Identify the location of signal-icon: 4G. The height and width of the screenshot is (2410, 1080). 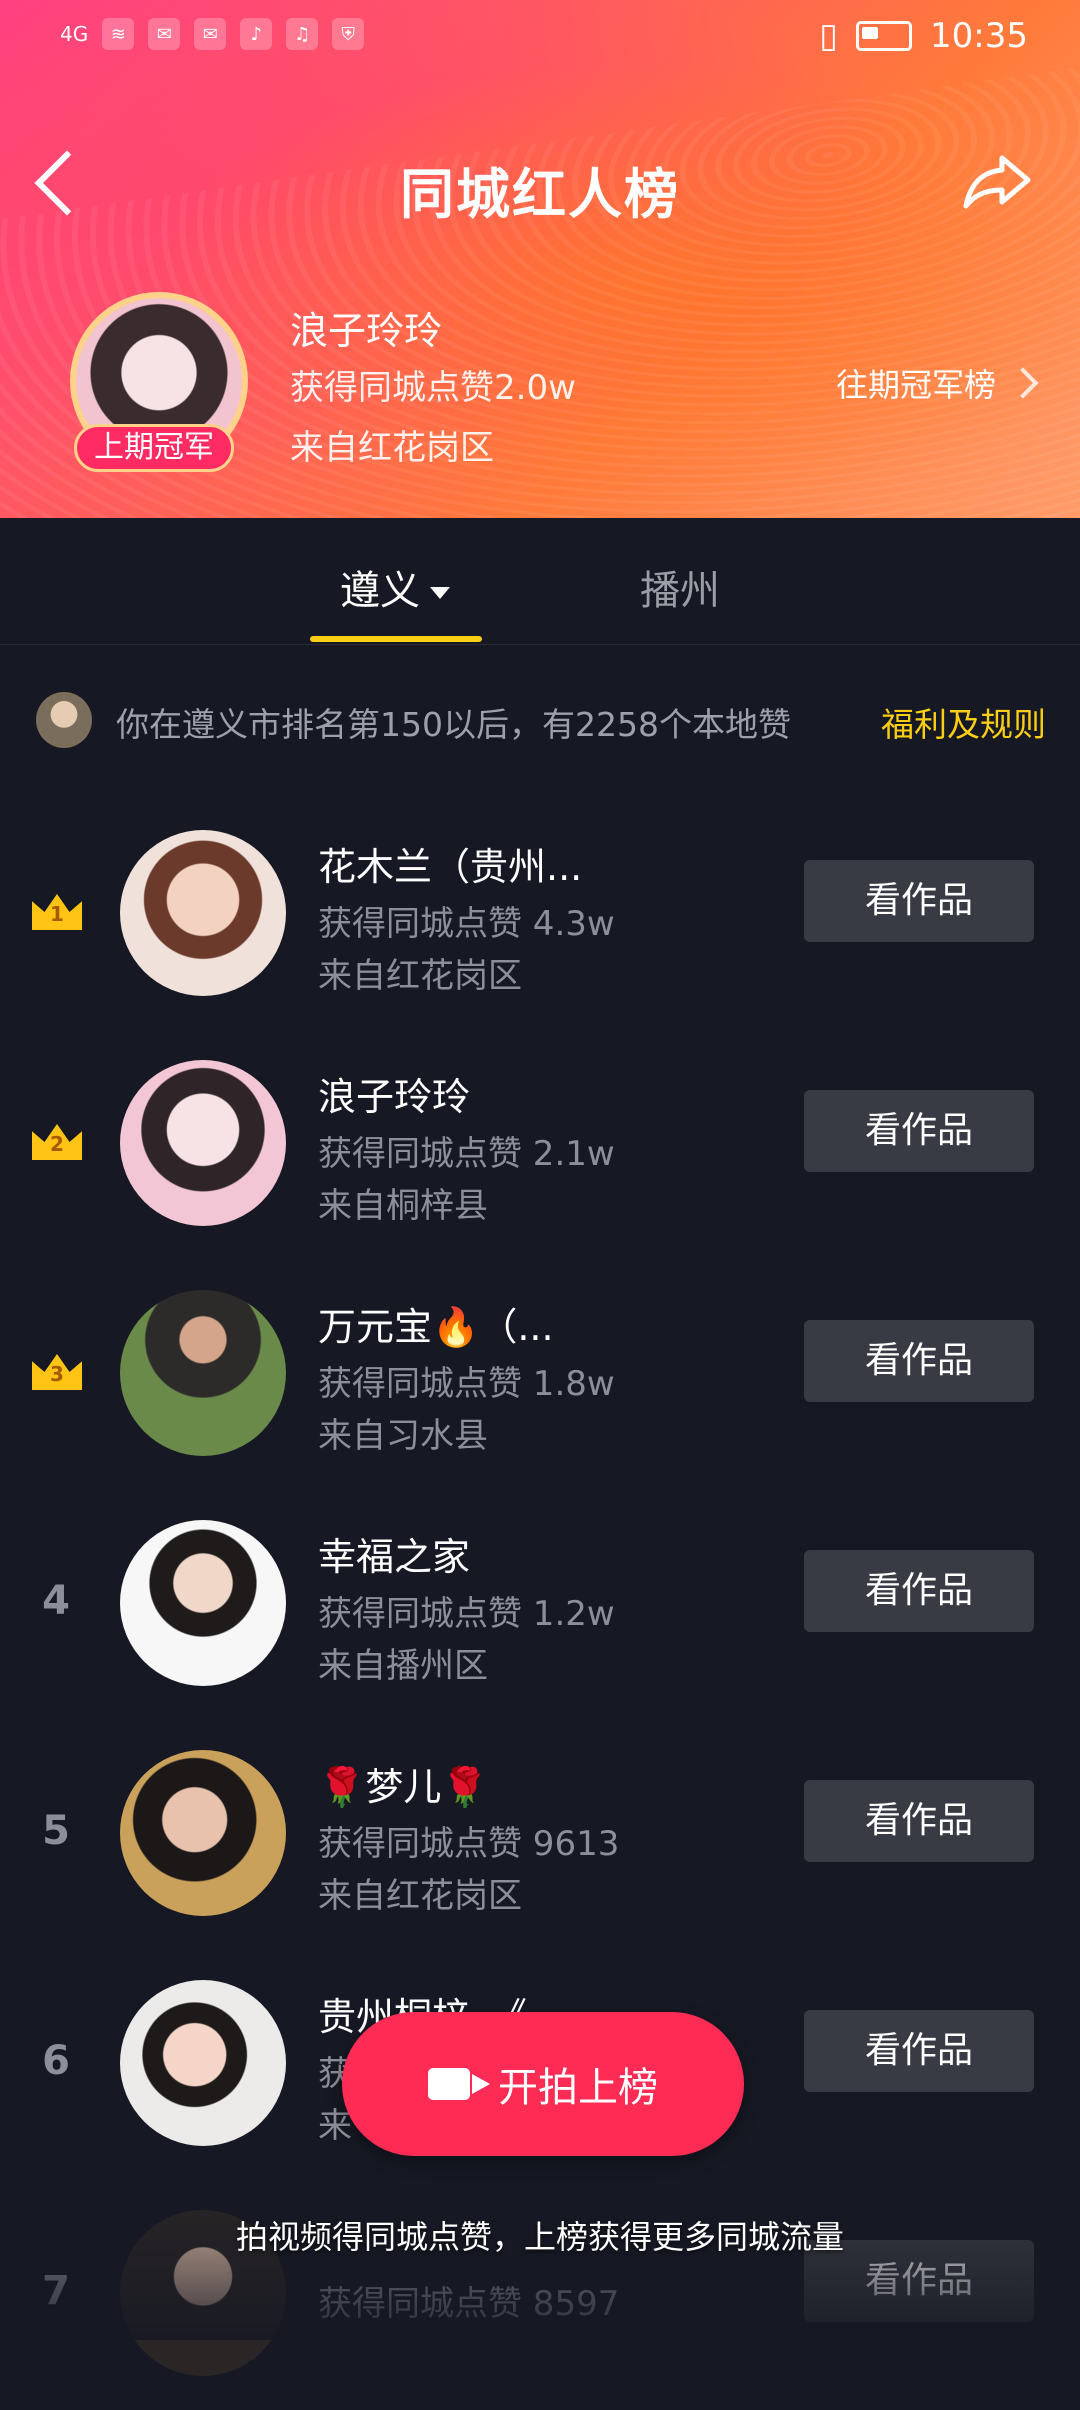
(74, 34).